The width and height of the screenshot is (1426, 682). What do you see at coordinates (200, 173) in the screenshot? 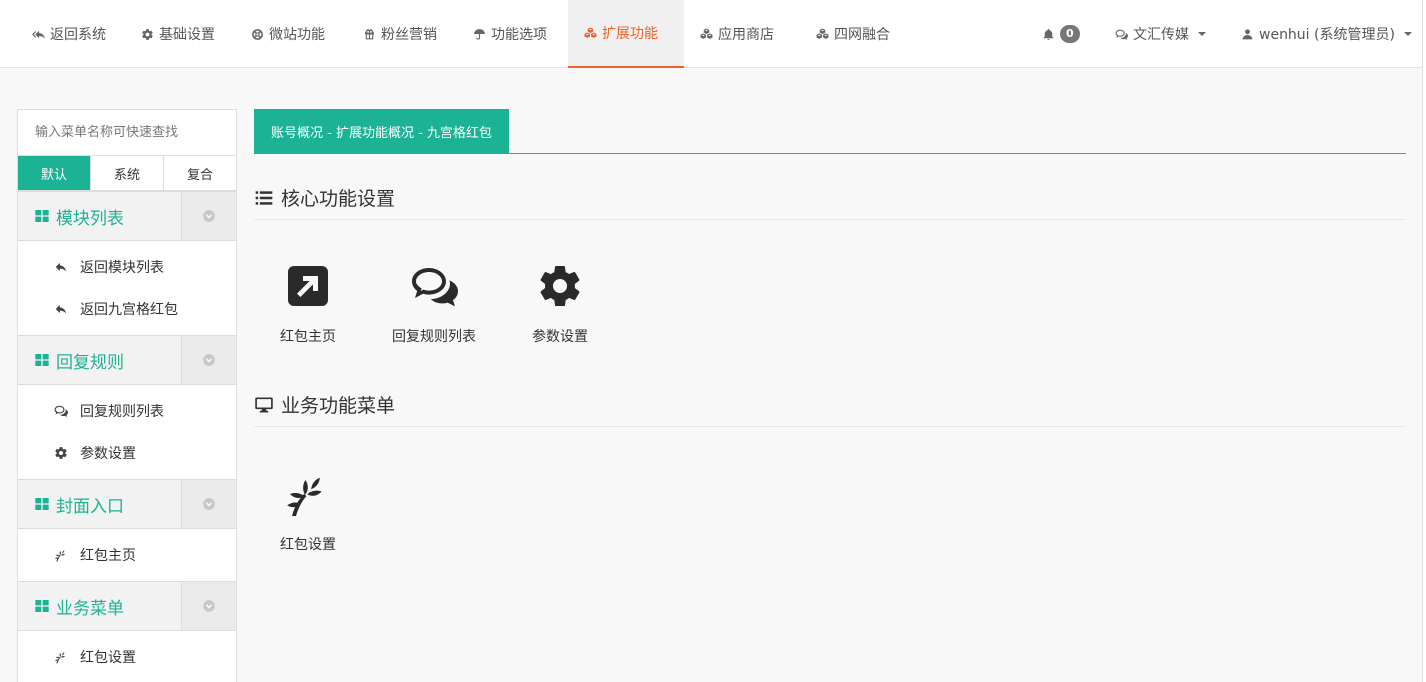
I see `tab-composite: 复合` at bounding box center [200, 173].